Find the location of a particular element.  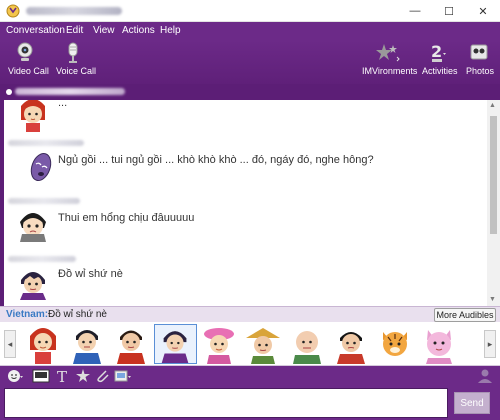

audible-pink-cat is located at coordinates (439, 344).